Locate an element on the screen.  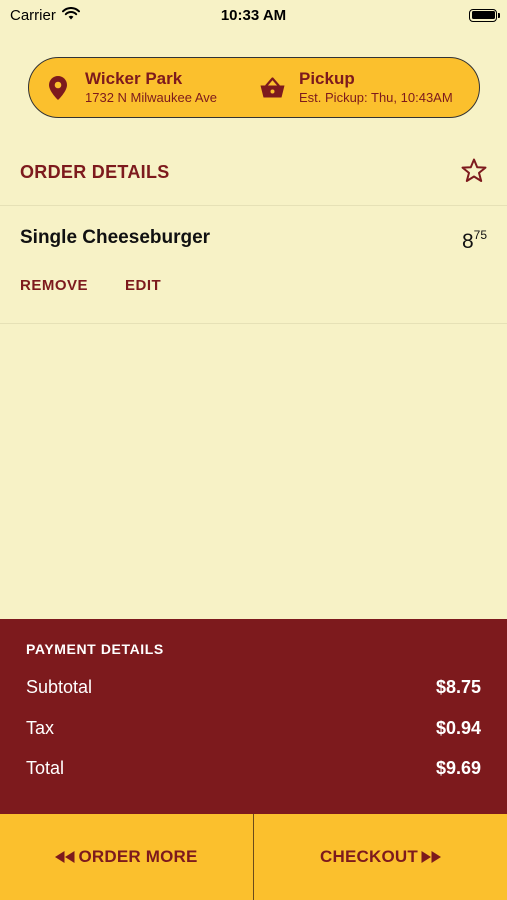
payment-details-title: PAYMENT DETAILS is located at coordinates (95, 649).